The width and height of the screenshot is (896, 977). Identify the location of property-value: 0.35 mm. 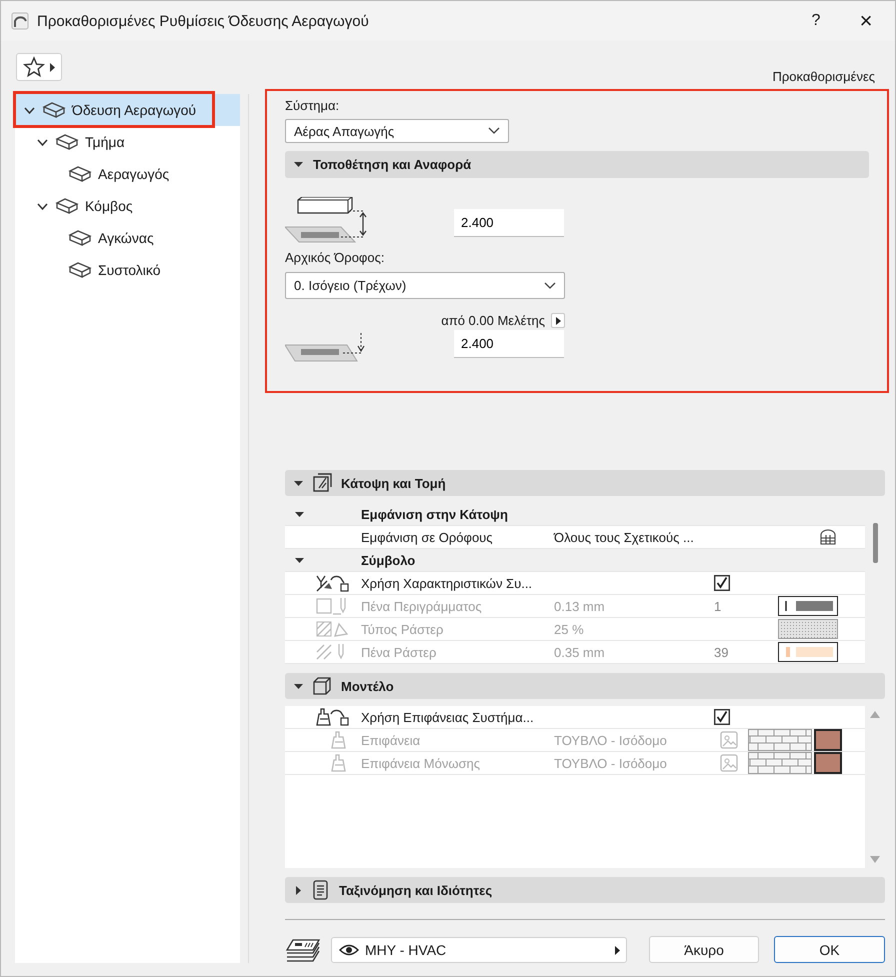
(580, 652).